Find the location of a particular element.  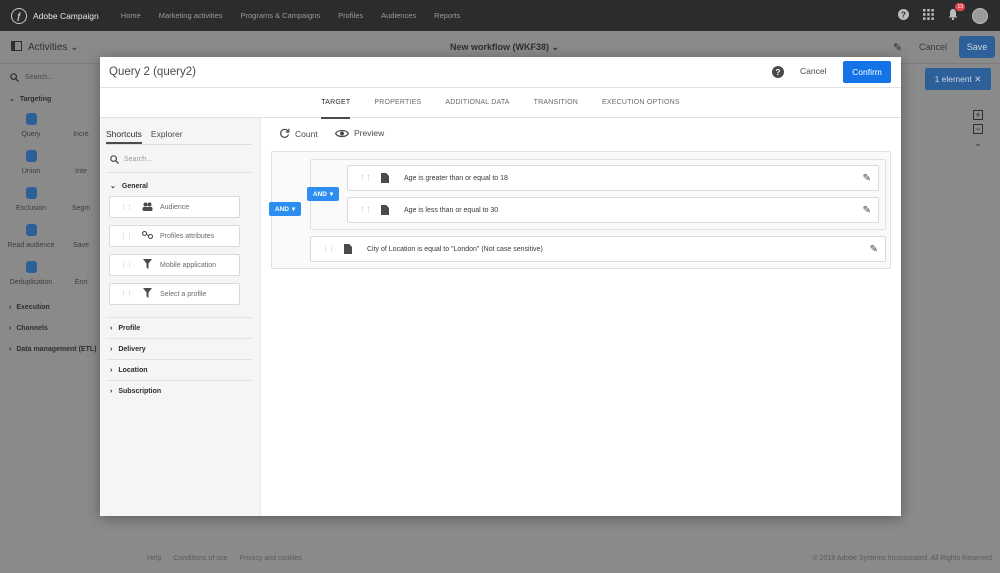

nav-item-reports: Reports is located at coordinates (447, 15).